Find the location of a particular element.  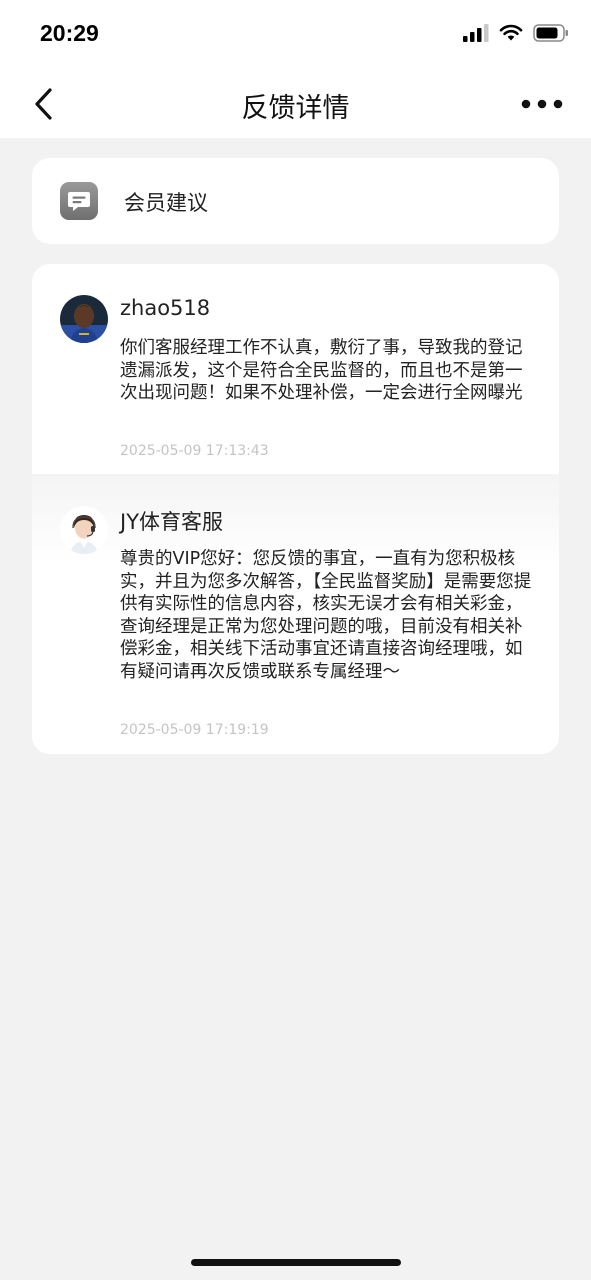

nav-bar: 反馈详情 is located at coordinates (295, 104).